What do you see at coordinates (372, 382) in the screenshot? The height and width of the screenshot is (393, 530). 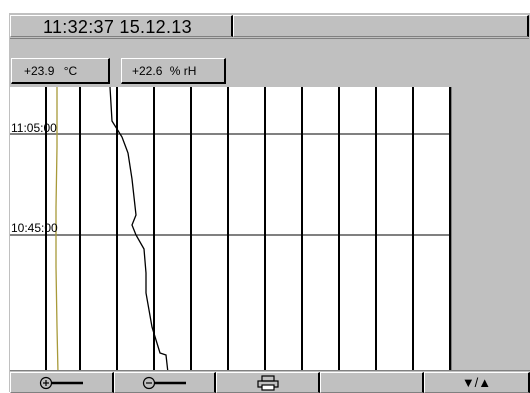 I see `blank-button` at bounding box center [372, 382].